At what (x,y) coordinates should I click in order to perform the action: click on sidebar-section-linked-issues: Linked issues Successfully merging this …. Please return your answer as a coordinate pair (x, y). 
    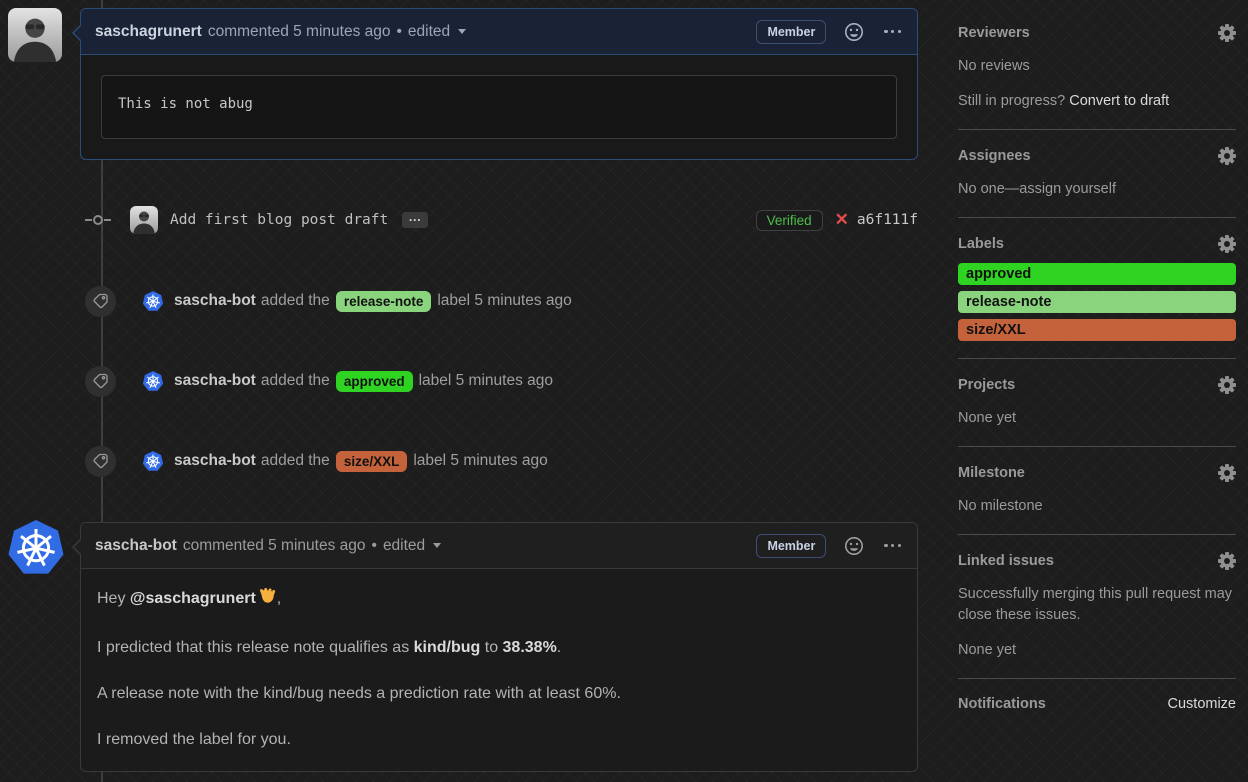
    Looking at the image, I should click on (1097, 615).